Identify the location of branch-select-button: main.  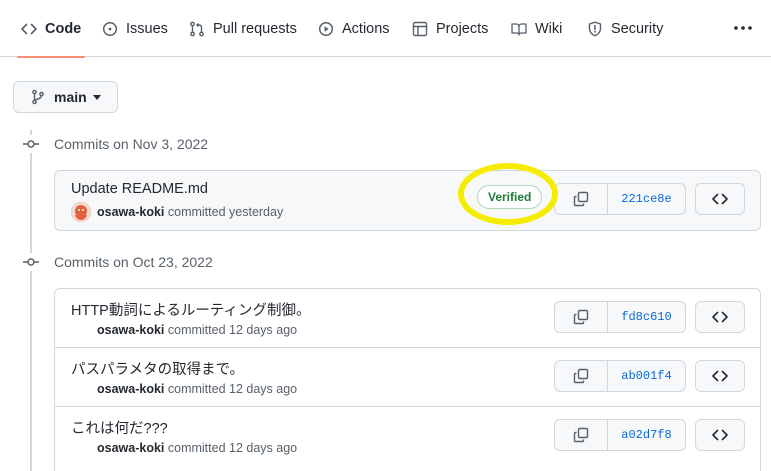
(65, 97).